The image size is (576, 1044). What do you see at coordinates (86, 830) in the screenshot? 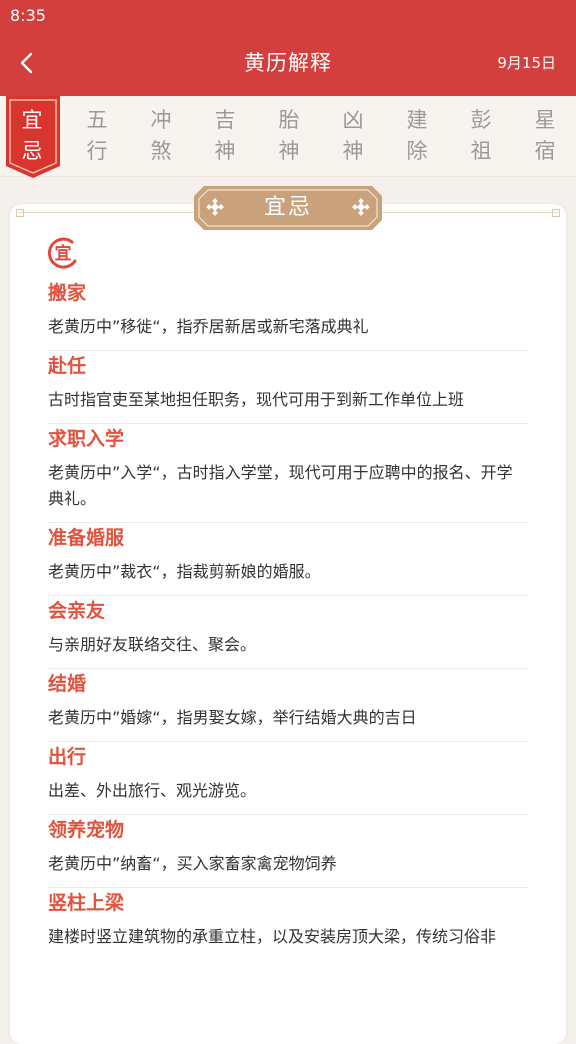
I see `entry-title: 领养宠物` at bounding box center [86, 830].